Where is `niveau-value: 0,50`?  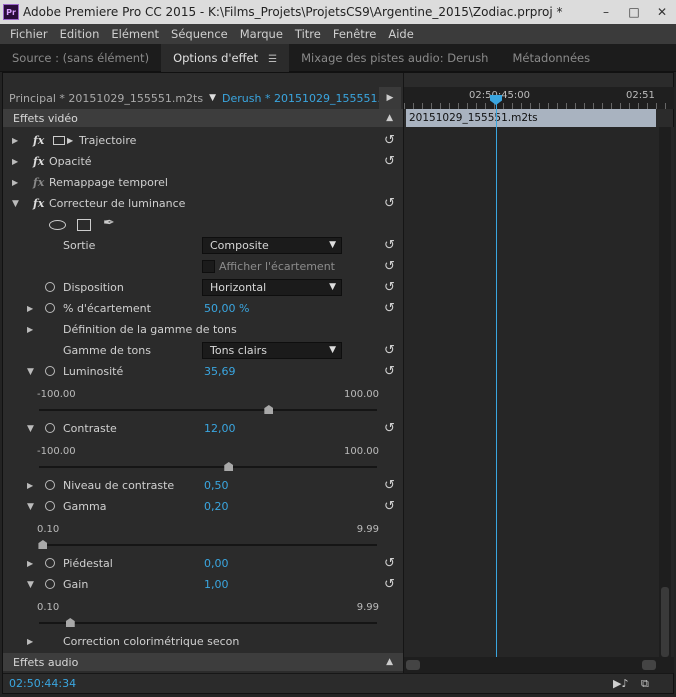 niveau-value: 0,50 is located at coordinates (216, 485).